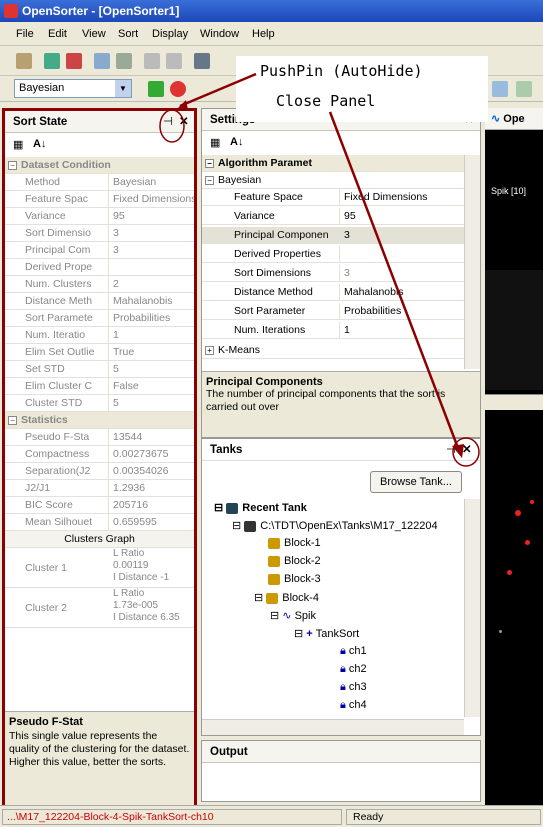 The height and width of the screenshot is (827, 543). Describe the element at coordinates (466, 452) in the screenshot. I see `close-highlight-circle` at that location.